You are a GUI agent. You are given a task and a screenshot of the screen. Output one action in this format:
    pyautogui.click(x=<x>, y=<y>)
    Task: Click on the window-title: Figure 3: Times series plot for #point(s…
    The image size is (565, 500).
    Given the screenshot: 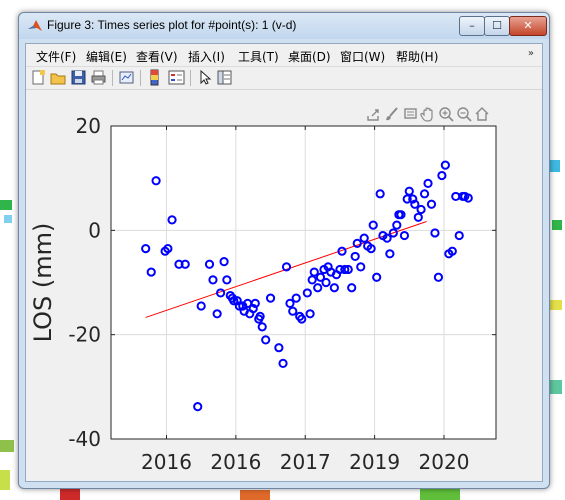 What is the action you would take?
    pyautogui.click(x=172, y=25)
    